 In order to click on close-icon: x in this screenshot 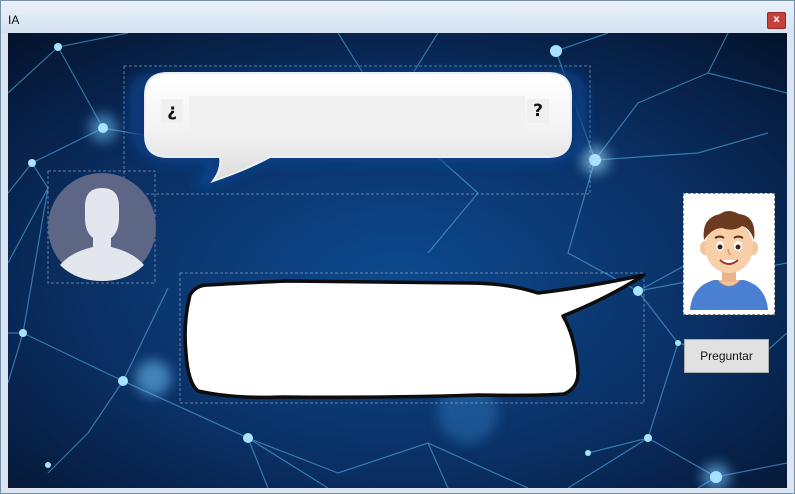, I will do `click(776, 19)`.